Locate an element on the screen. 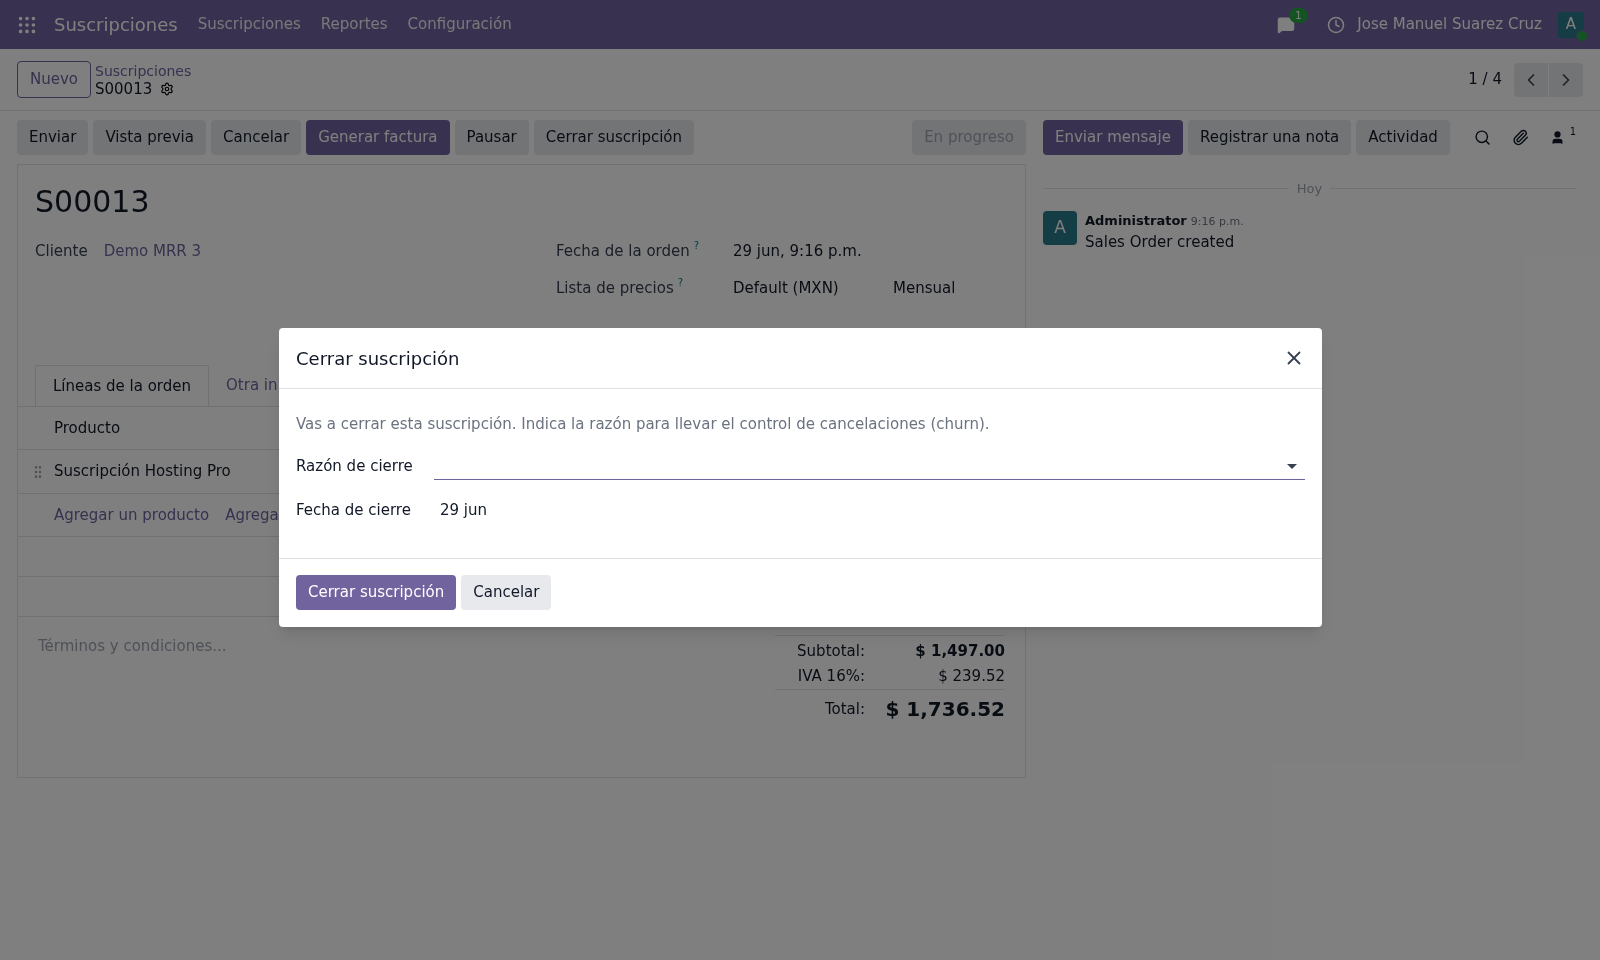 Image resolution: width=1600 pixels, height=960 pixels. message-count: 1 is located at coordinates (1298, 15).